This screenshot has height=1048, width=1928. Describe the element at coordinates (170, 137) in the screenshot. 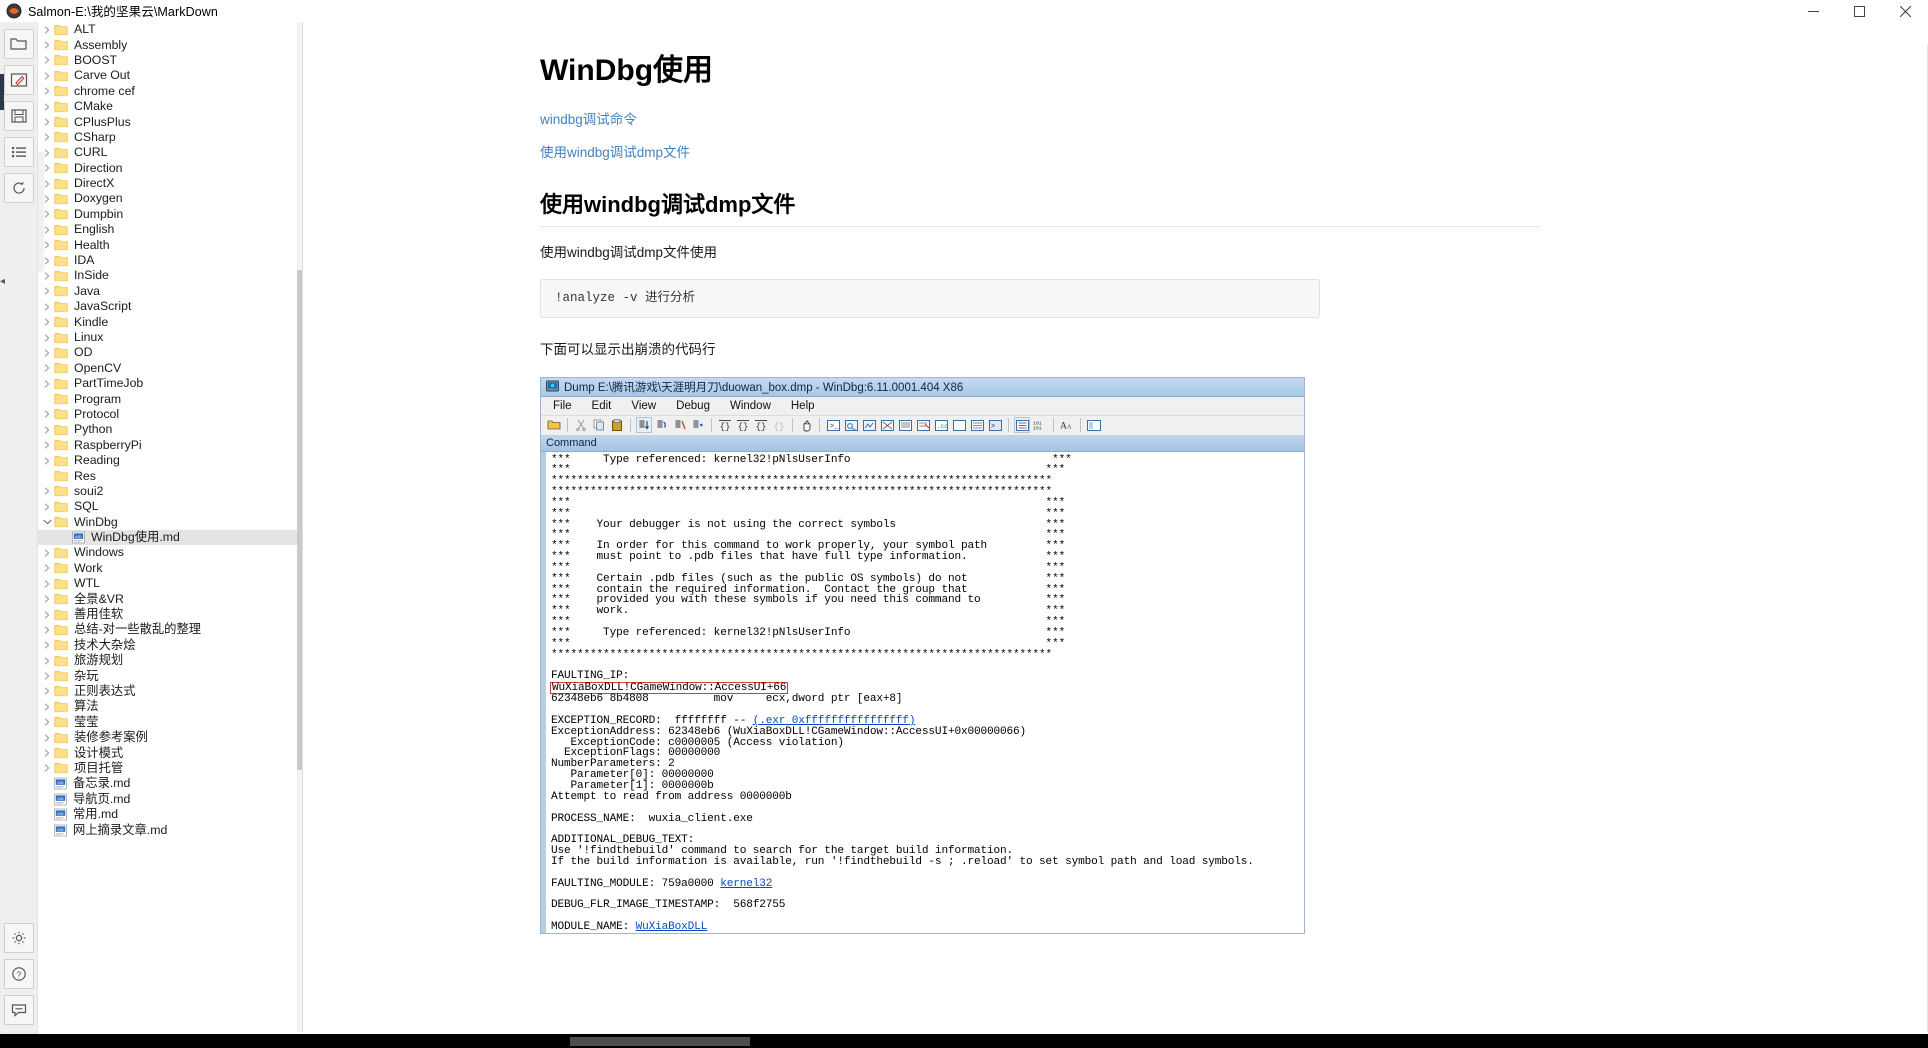

I see `tree-item-folder: CSharp` at that location.